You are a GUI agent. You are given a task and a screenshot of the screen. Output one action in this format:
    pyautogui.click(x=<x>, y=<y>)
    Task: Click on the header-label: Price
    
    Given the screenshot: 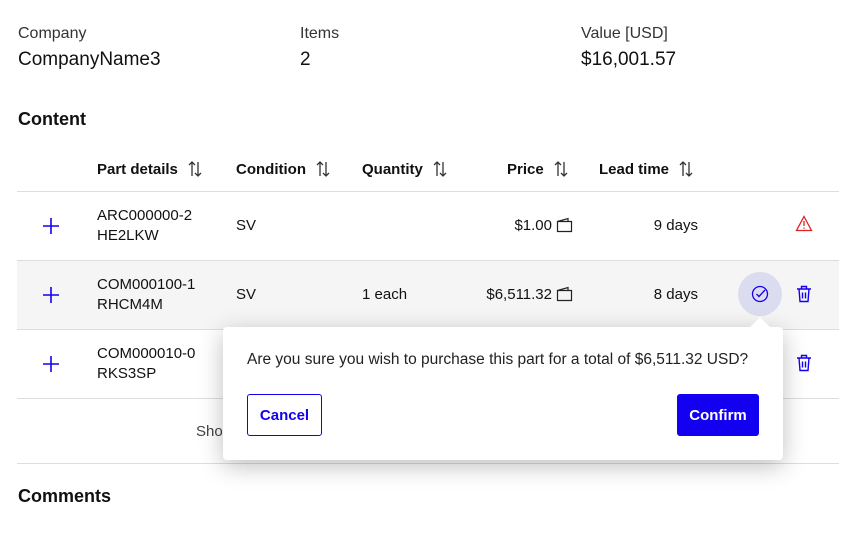 What is the action you would take?
    pyautogui.click(x=525, y=169)
    